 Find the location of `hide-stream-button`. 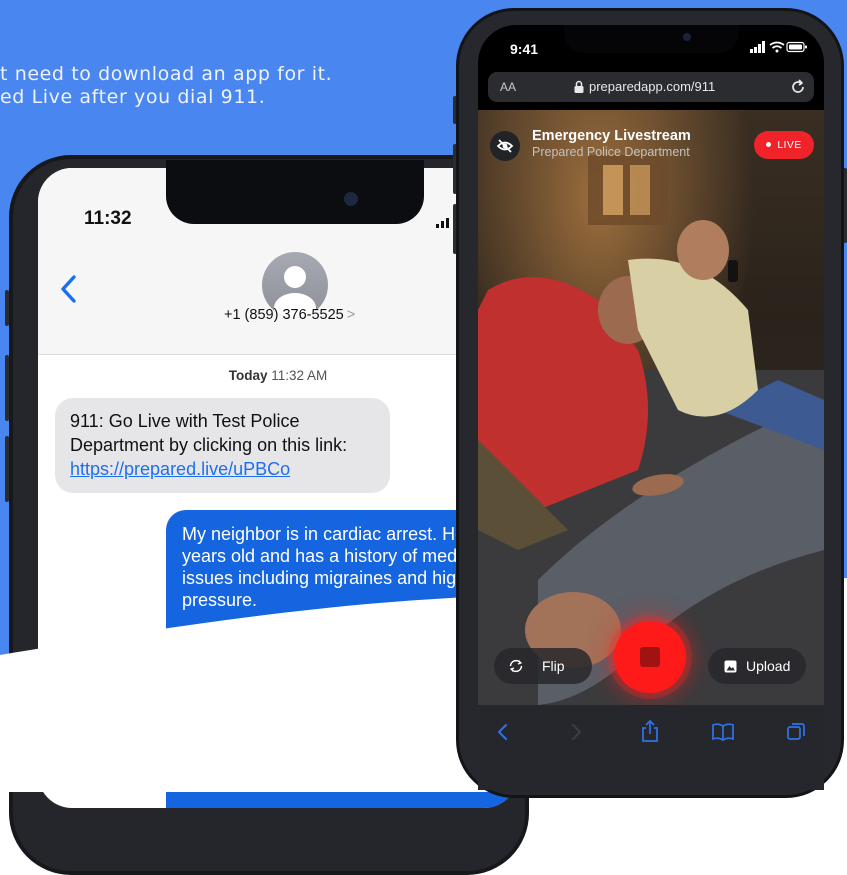

hide-stream-button is located at coordinates (505, 146).